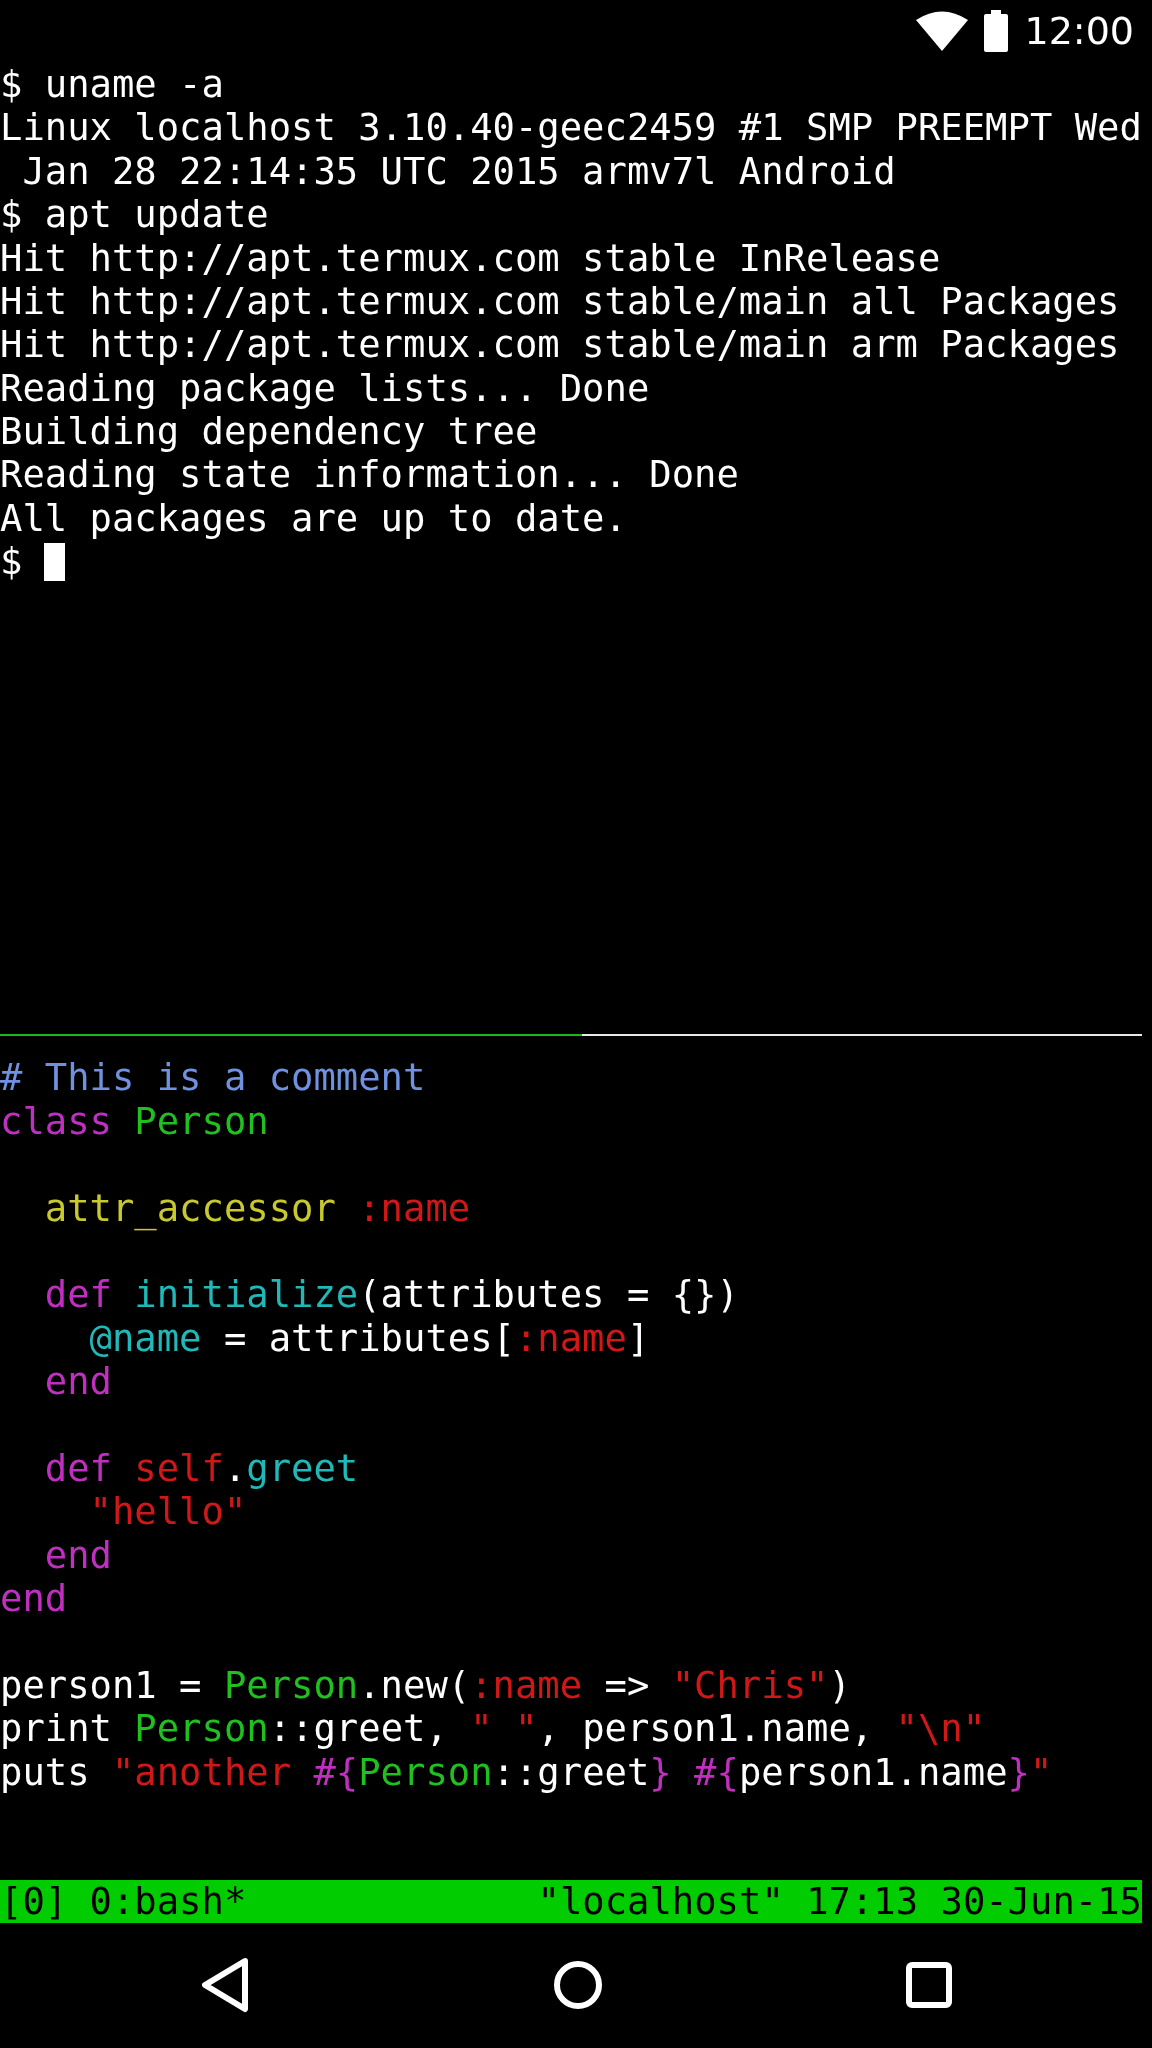 The height and width of the screenshot is (2048, 1152). I want to click on recents-icon, so click(929, 1985).